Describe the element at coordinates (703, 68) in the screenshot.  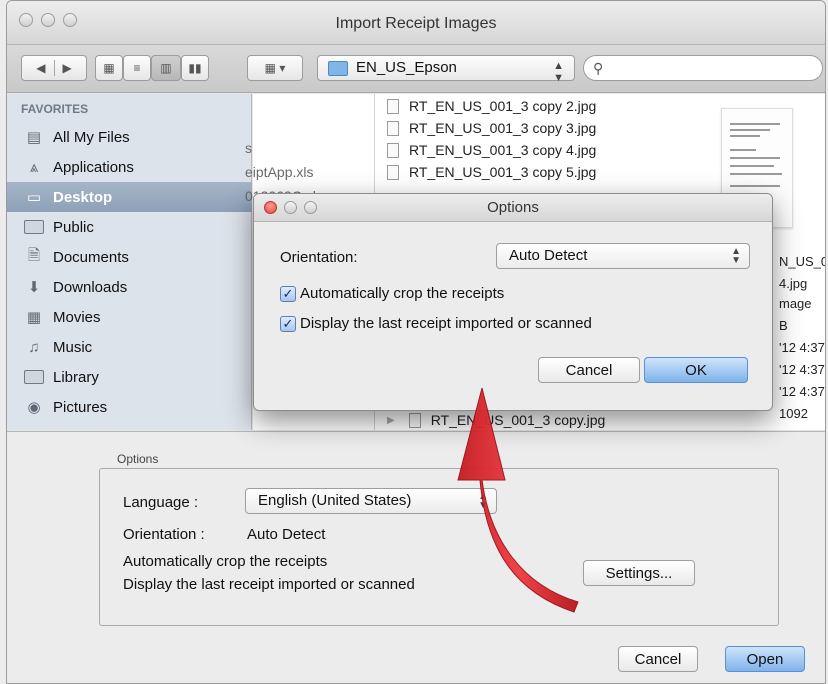
I see `search-field: ⚲` at that location.